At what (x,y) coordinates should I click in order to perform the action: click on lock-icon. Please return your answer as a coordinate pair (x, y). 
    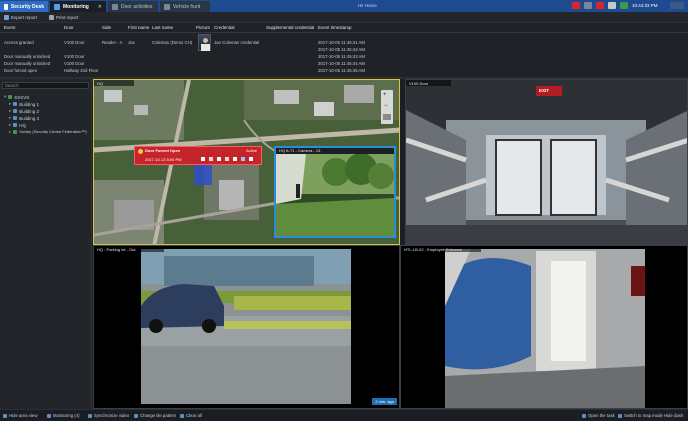
    Looking at the image, I should click on (235, 159).